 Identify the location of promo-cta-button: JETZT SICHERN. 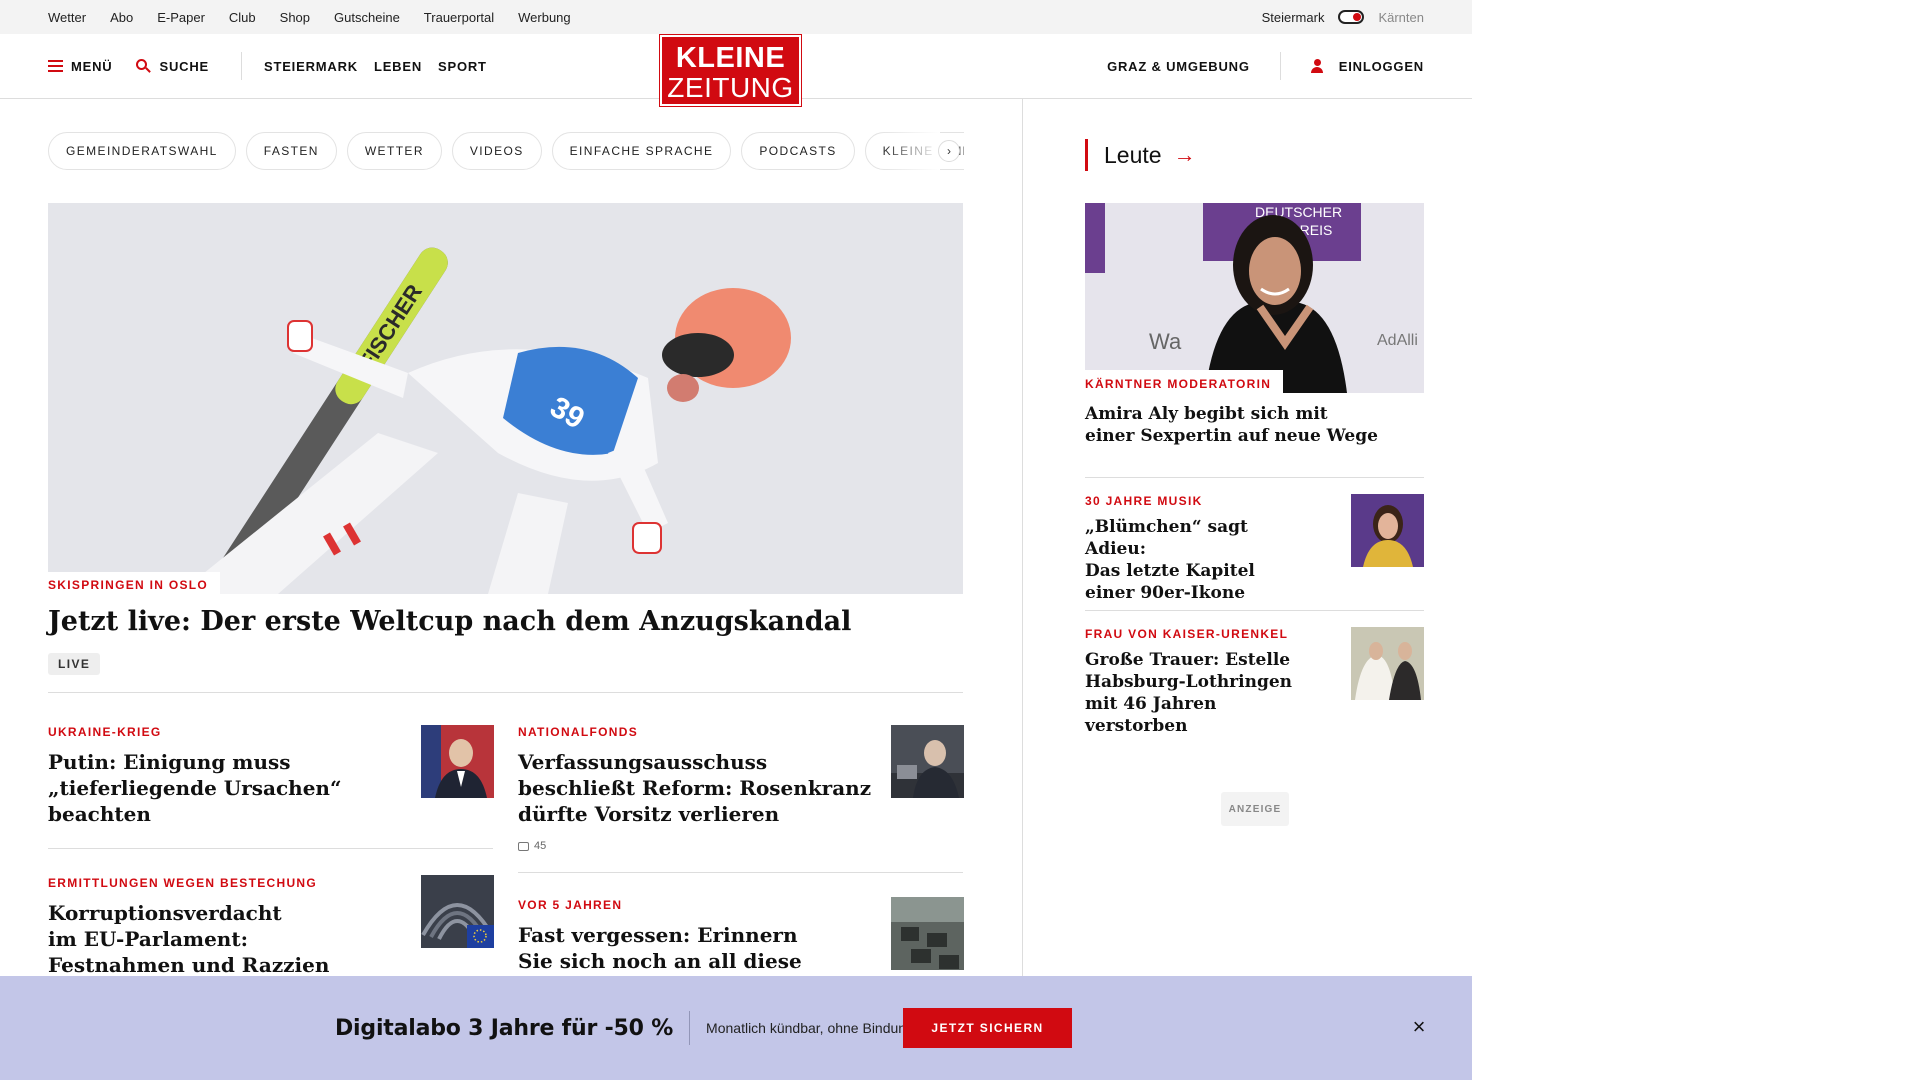
(987, 1028).